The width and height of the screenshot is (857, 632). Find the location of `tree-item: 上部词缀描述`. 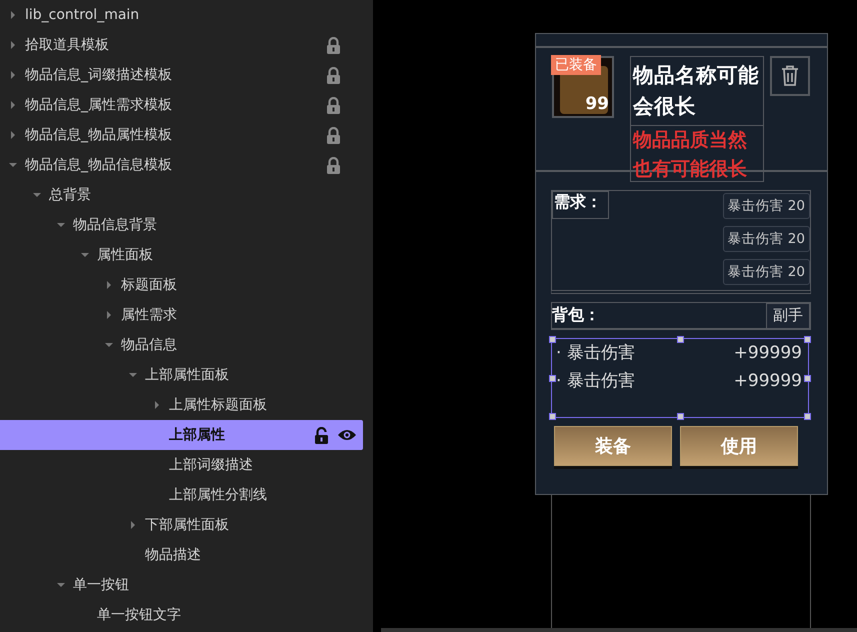

tree-item: 上部词缀描述 is located at coordinates (186, 465).